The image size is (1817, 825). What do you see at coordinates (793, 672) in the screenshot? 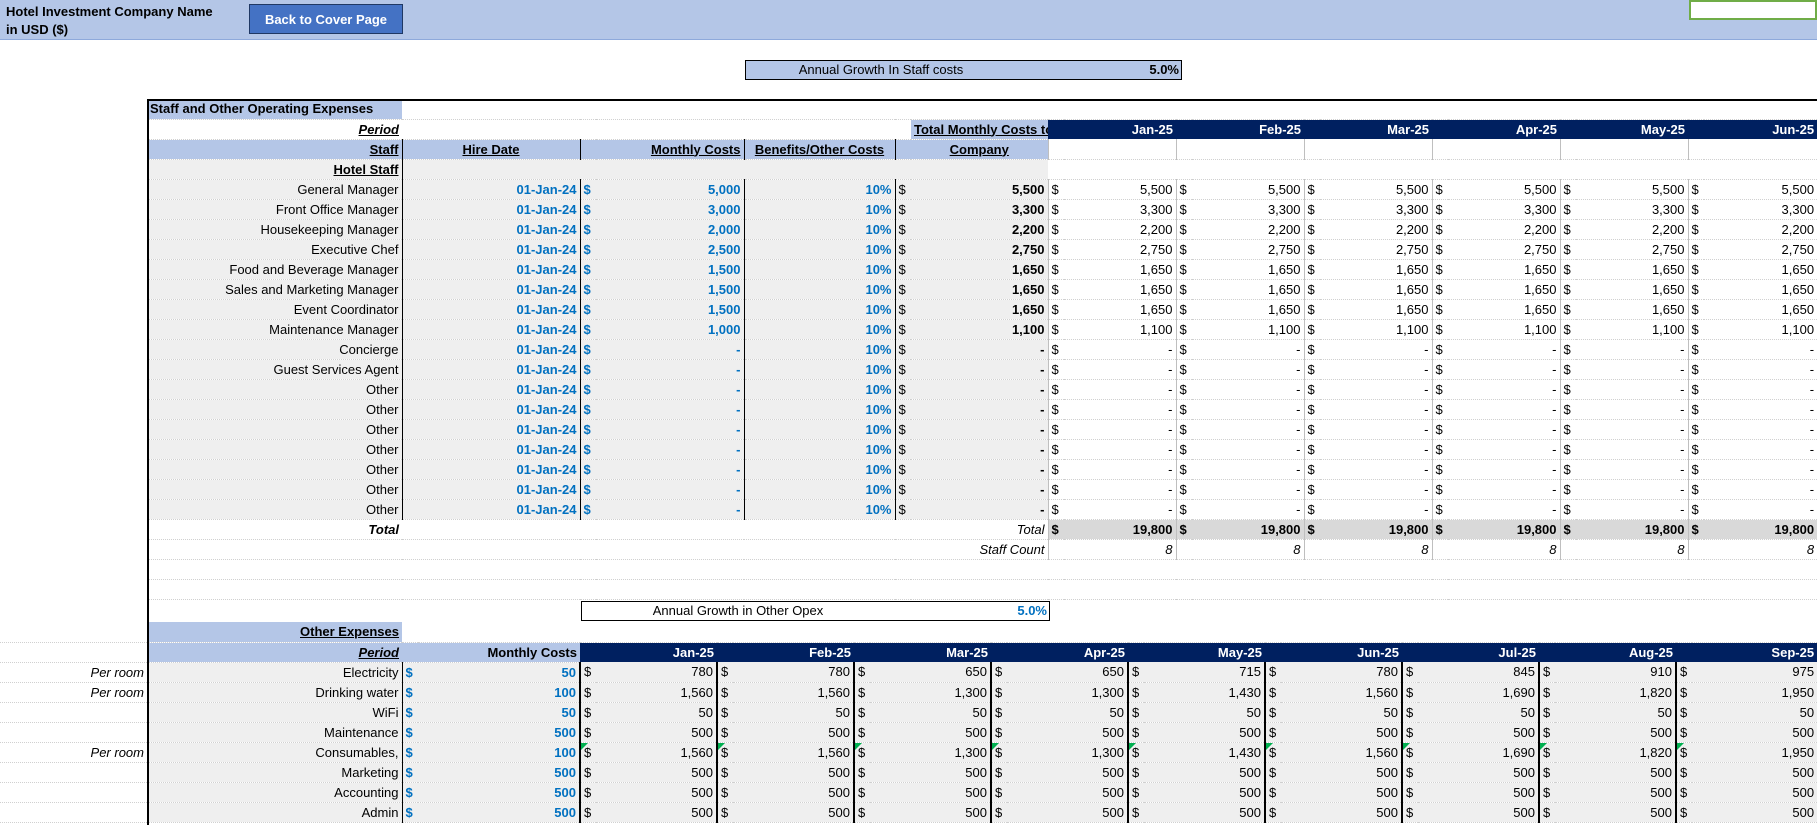
I see `month-value: 780` at bounding box center [793, 672].